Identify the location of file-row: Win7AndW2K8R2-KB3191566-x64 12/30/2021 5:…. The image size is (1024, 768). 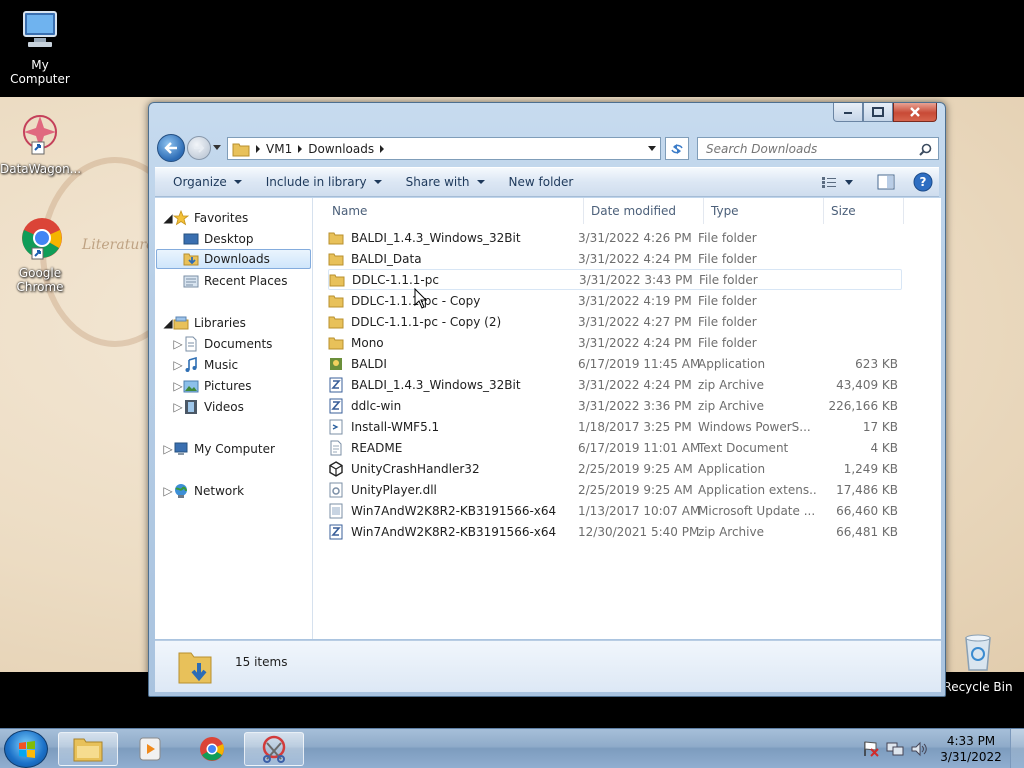
(615, 531).